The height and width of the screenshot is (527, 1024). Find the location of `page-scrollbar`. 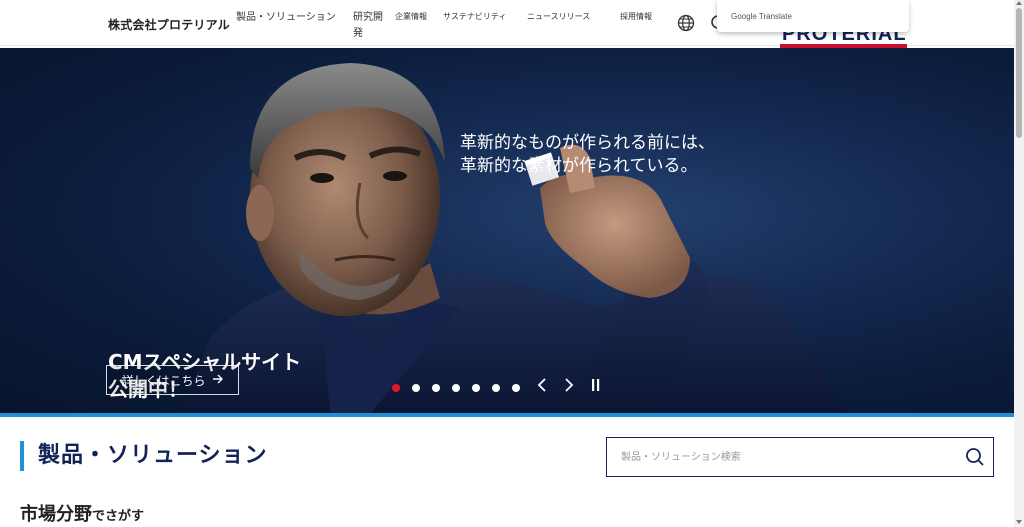

page-scrollbar is located at coordinates (1019, 263).